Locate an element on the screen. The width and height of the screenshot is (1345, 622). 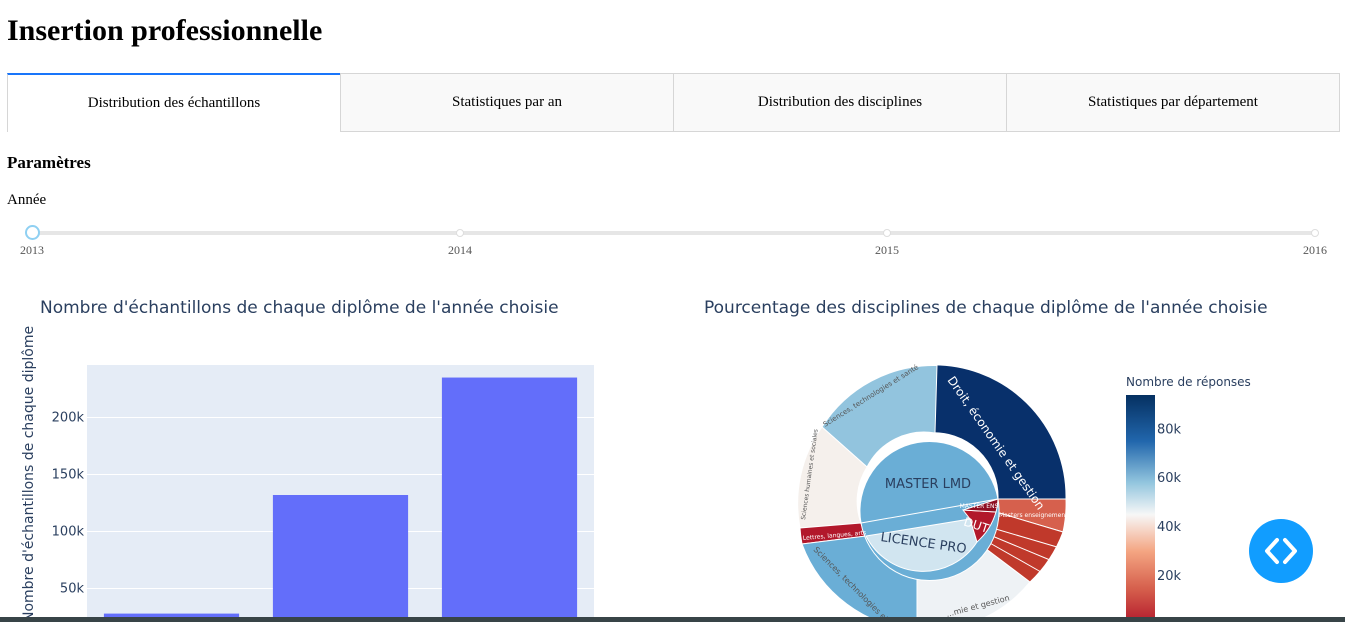
tab-statistiques-par-an: Statistiques par an is located at coordinates (507, 102).